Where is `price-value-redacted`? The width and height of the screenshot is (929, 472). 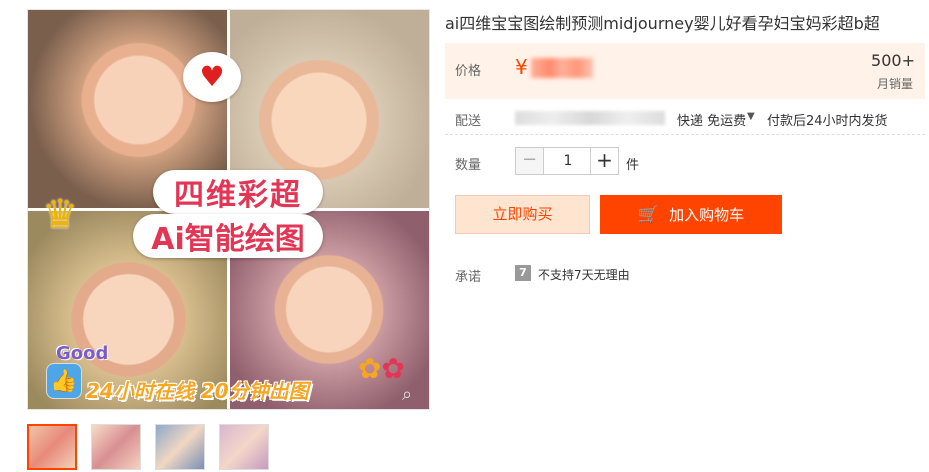 price-value-redacted is located at coordinates (562, 68).